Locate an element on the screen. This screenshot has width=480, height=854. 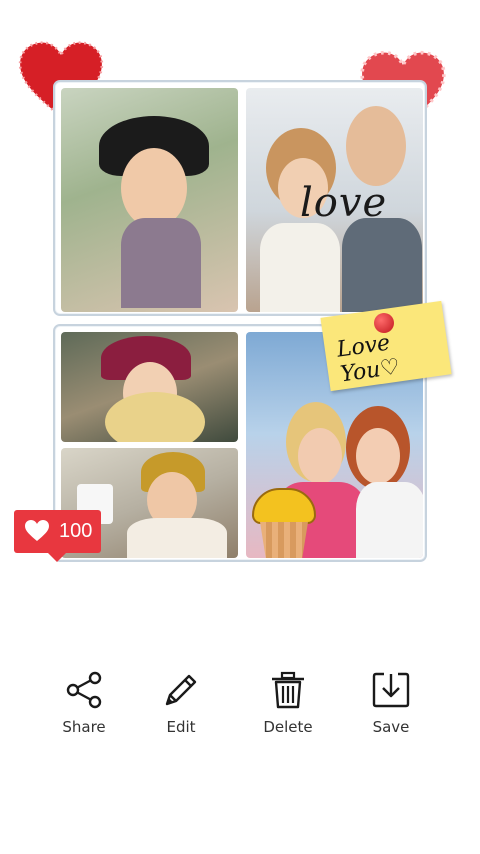
action-bar: Share Edit Delete Save is located at coordinates (240, 710).